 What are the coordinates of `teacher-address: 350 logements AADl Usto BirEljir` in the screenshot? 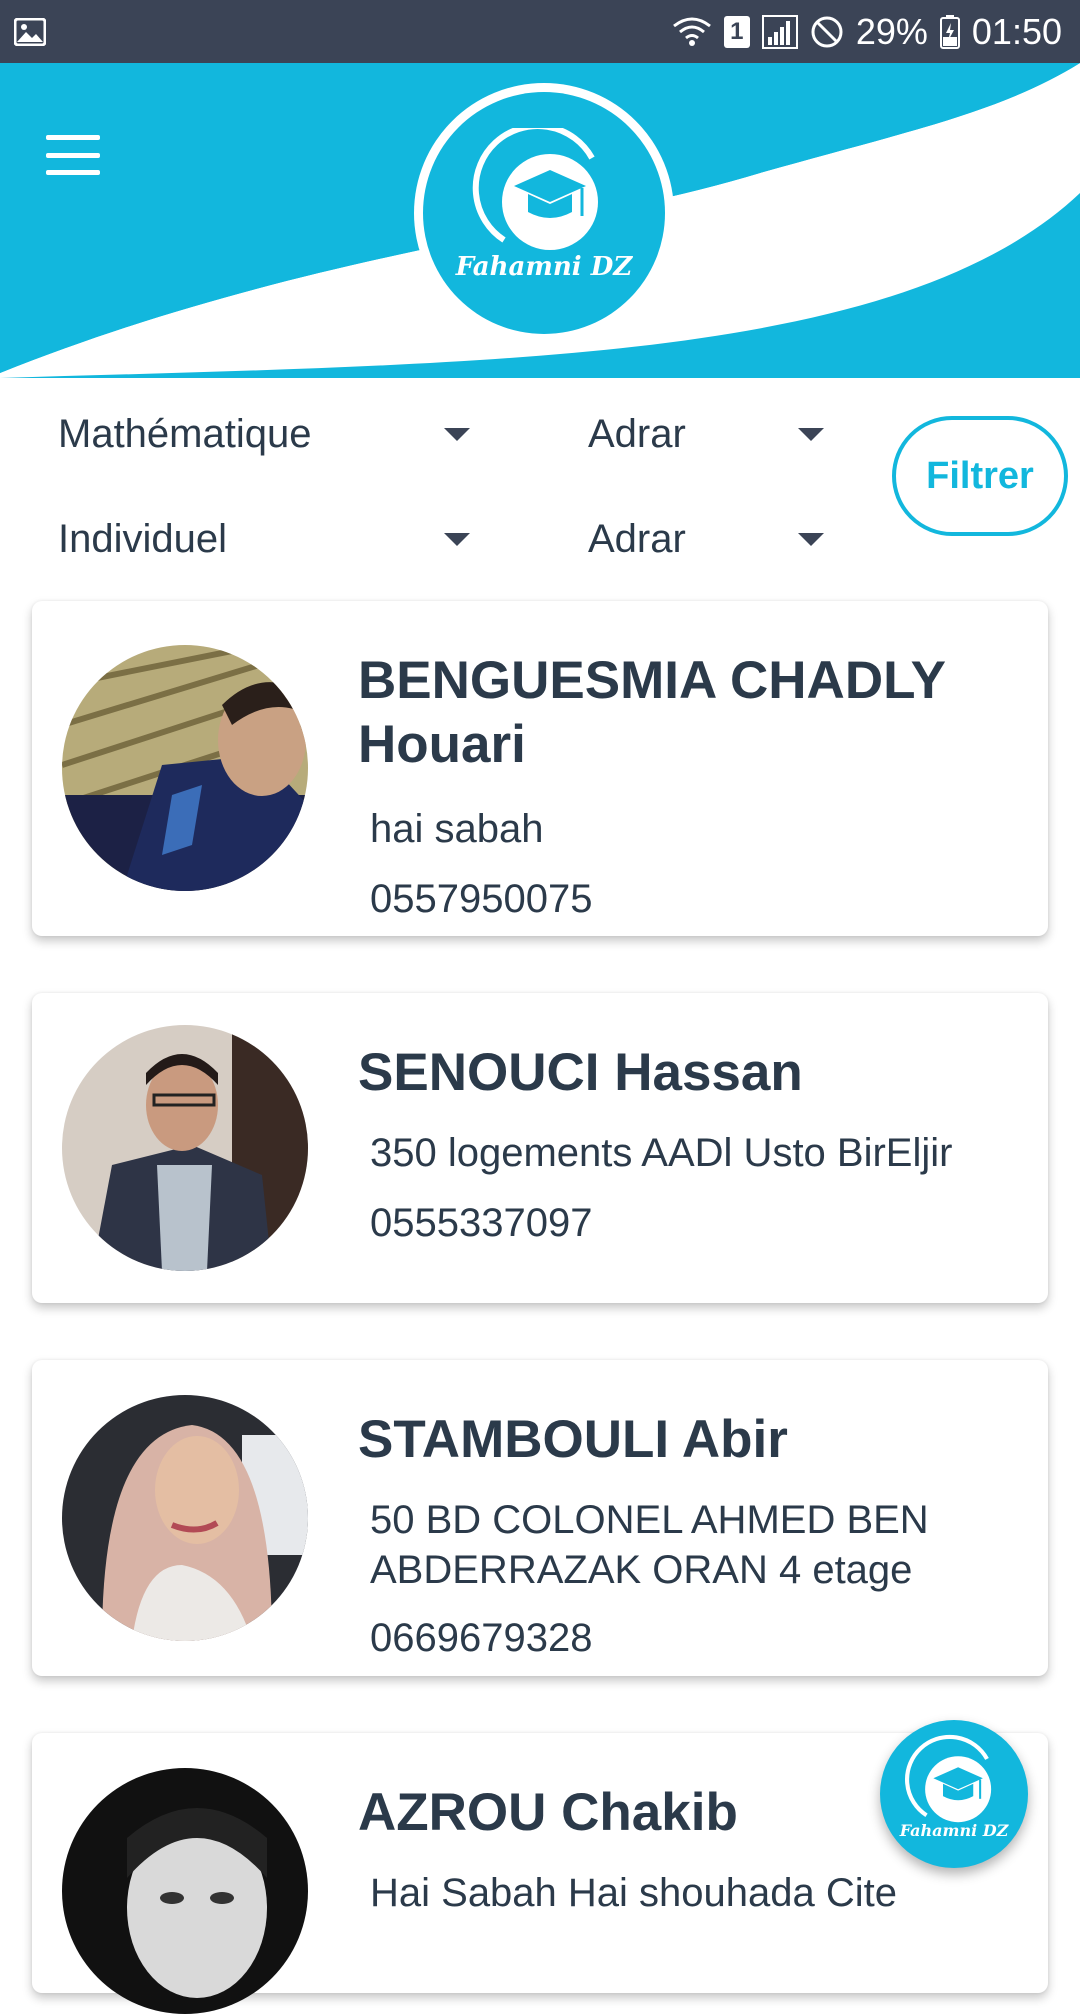 It's located at (661, 1153).